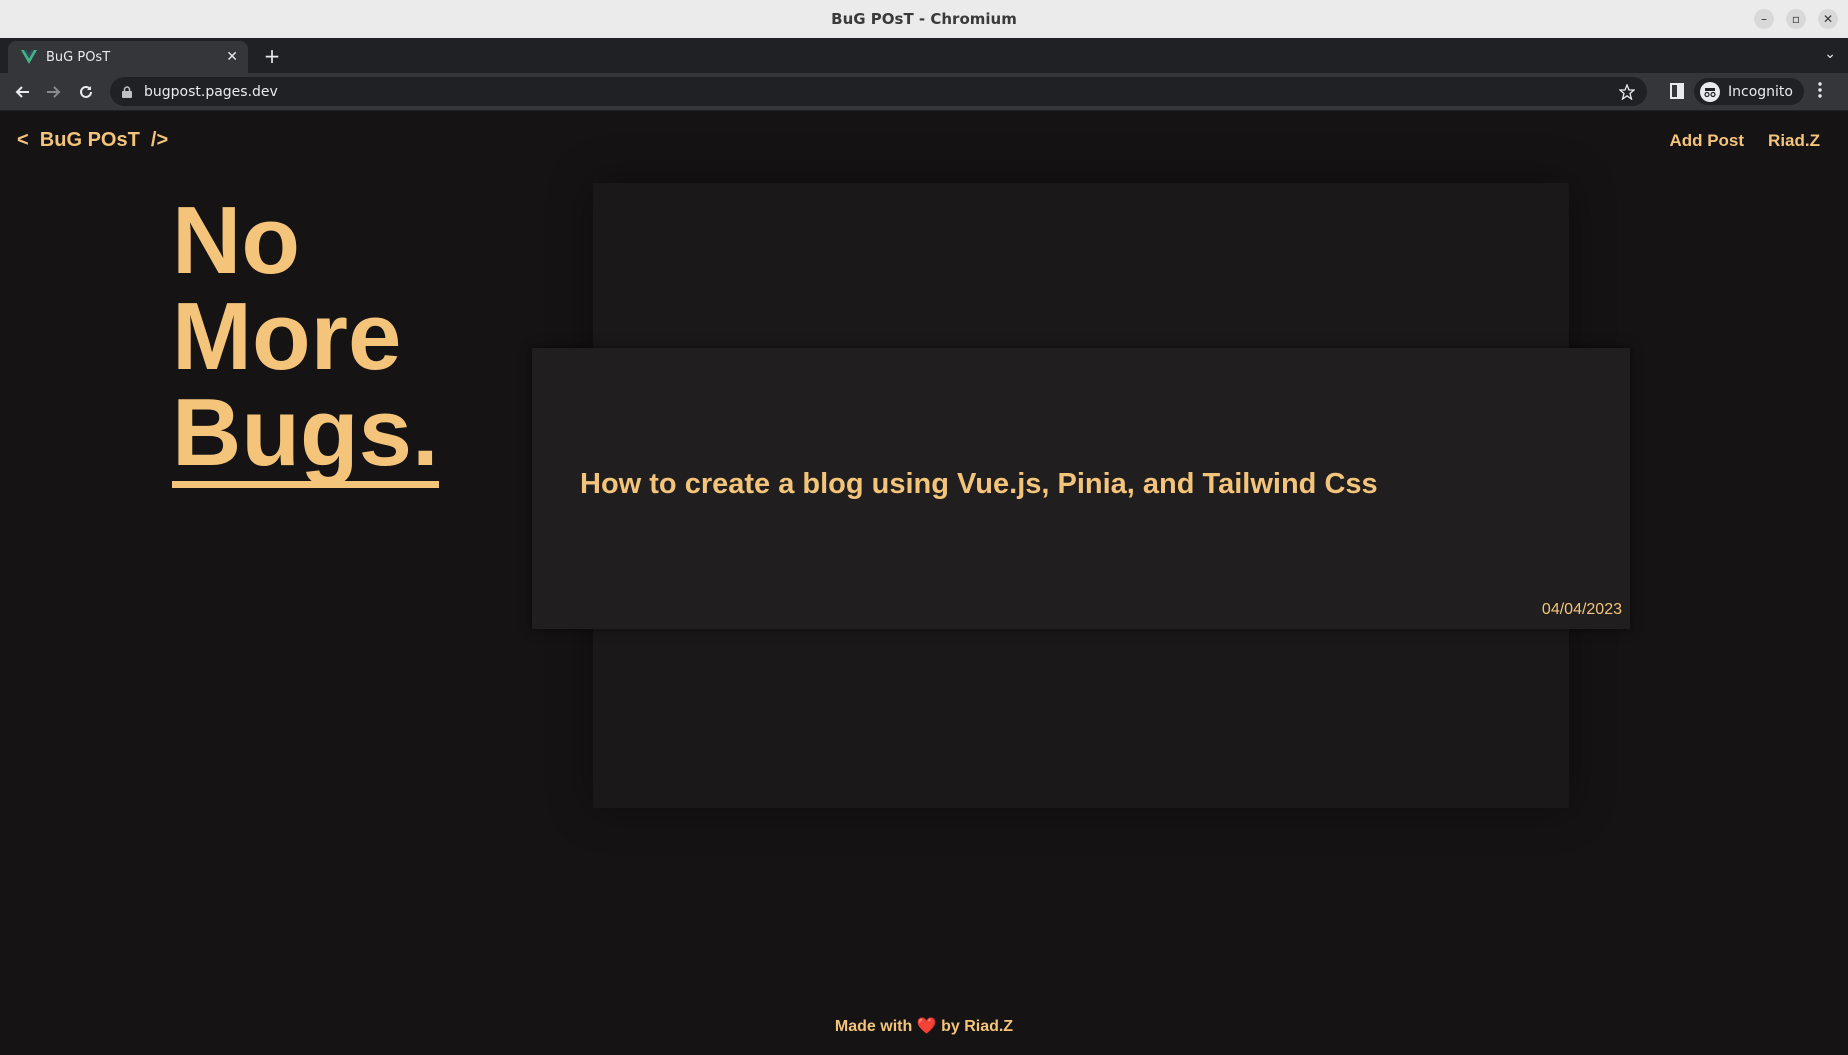 This screenshot has width=1848, height=1055. Describe the element at coordinates (1830, 54) in the screenshot. I see `tab-search-icon: ⌄` at that location.